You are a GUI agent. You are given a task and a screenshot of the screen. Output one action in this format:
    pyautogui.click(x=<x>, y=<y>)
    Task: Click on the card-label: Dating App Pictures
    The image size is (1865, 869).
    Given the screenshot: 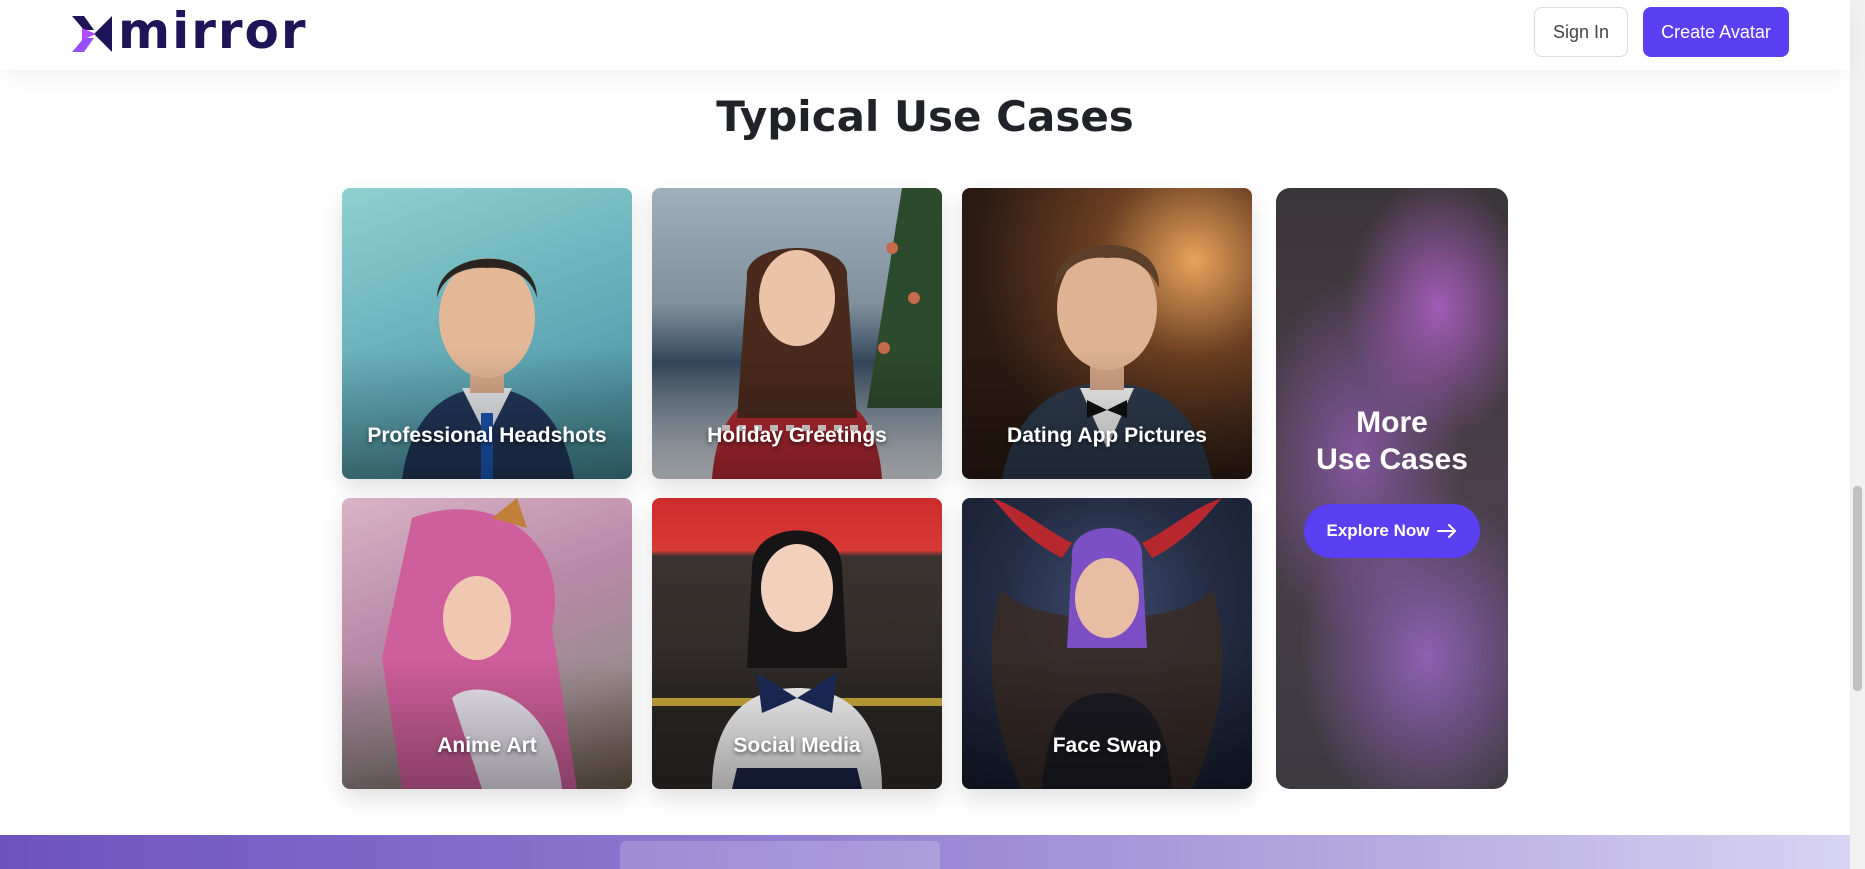 What is the action you would take?
    pyautogui.click(x=1107, y=435)
    